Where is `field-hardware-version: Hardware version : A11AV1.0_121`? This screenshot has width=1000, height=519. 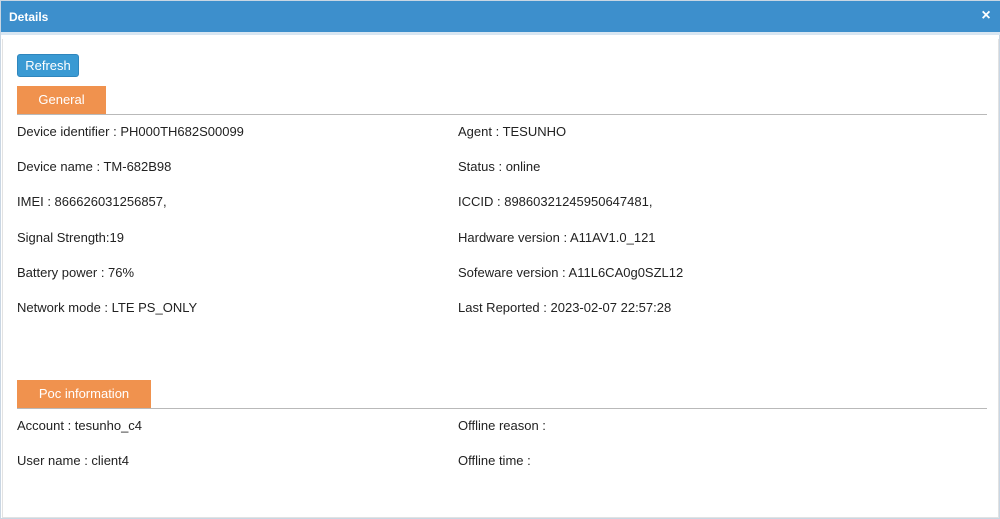 field-hardware-version: Hardware version : A11AV1.0_121 is located at coordinates (557, 237).